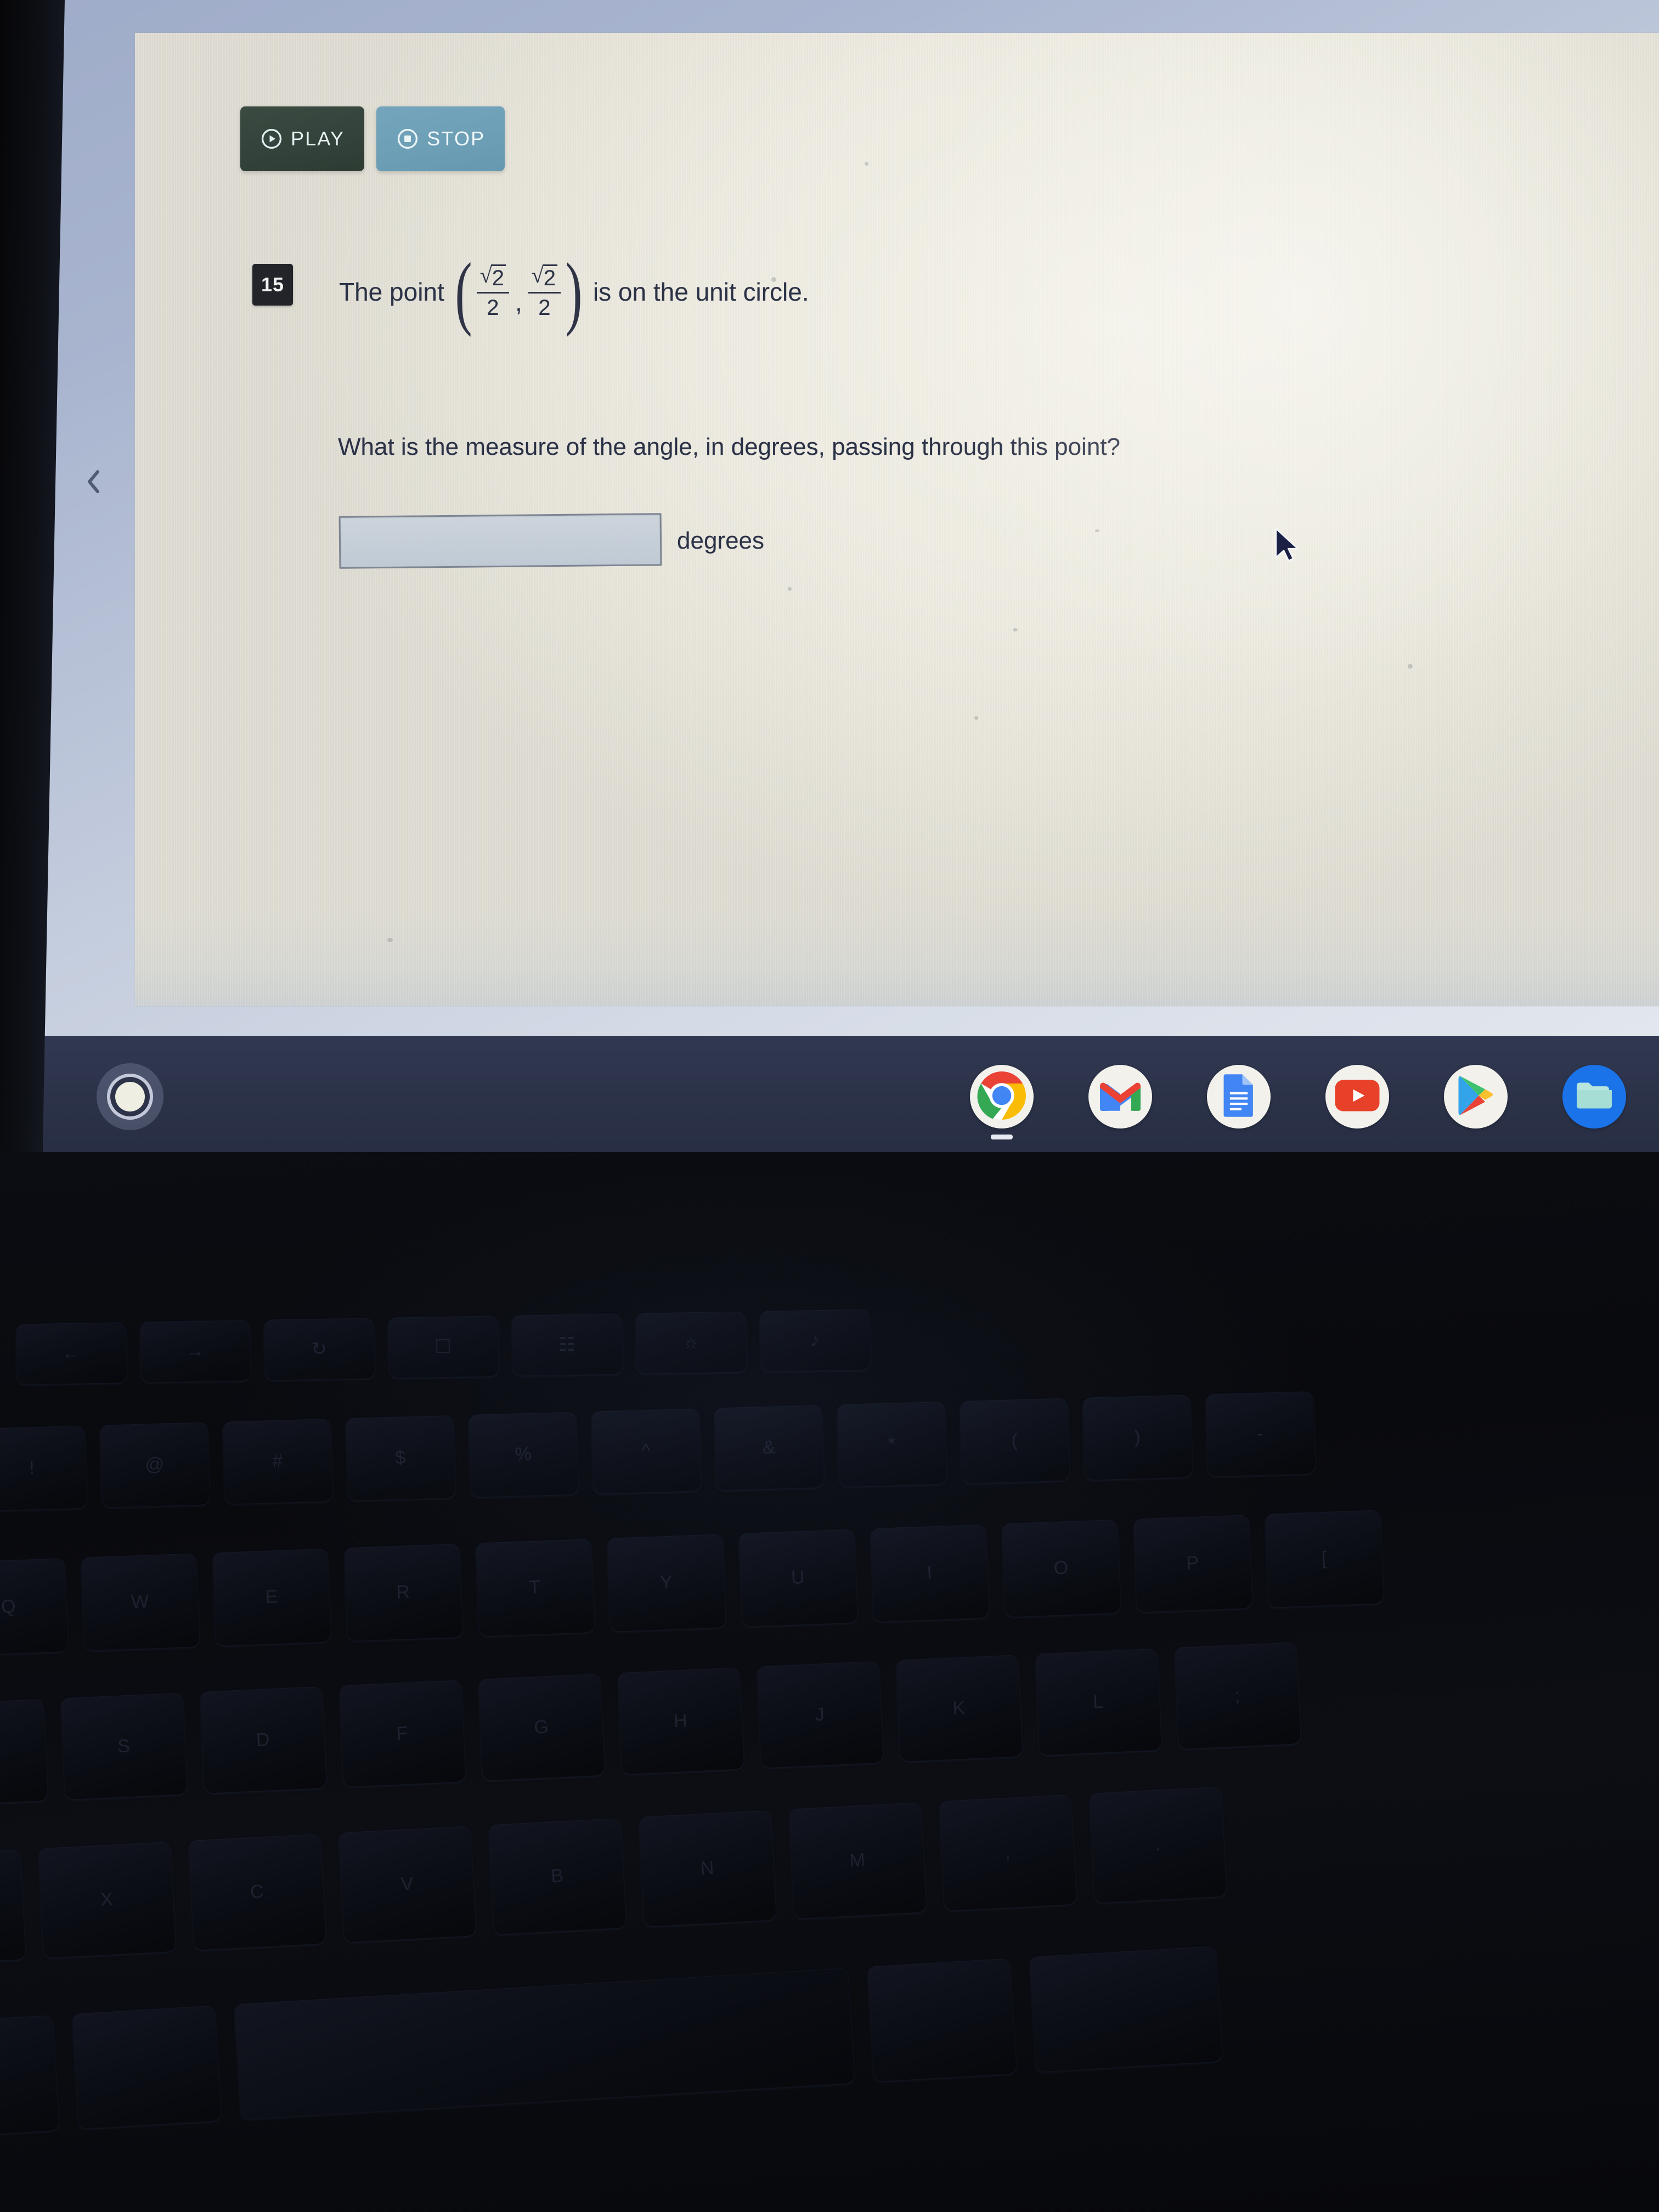 The height and width of the screenshot is (2212, 1659). Describe the element at coordinates (123, 1746) in the screenshot. I see `key-s: S` at that location.